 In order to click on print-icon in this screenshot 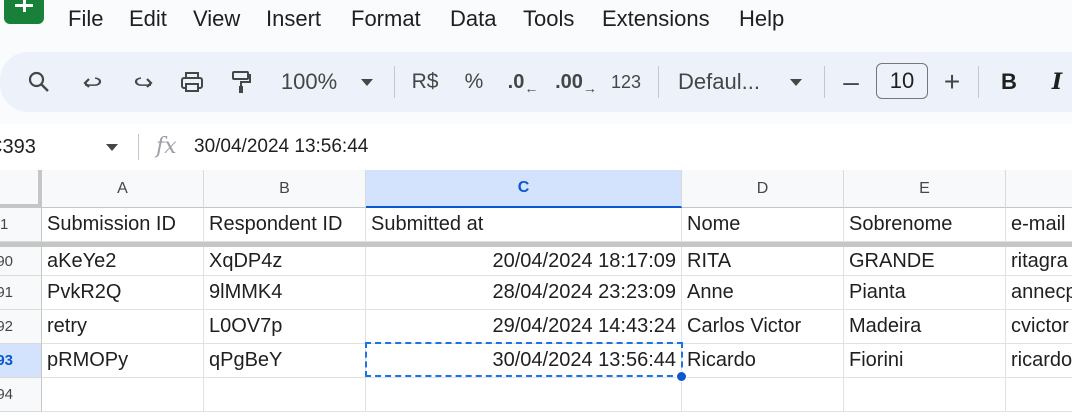, I will do `click(192, 82)`.